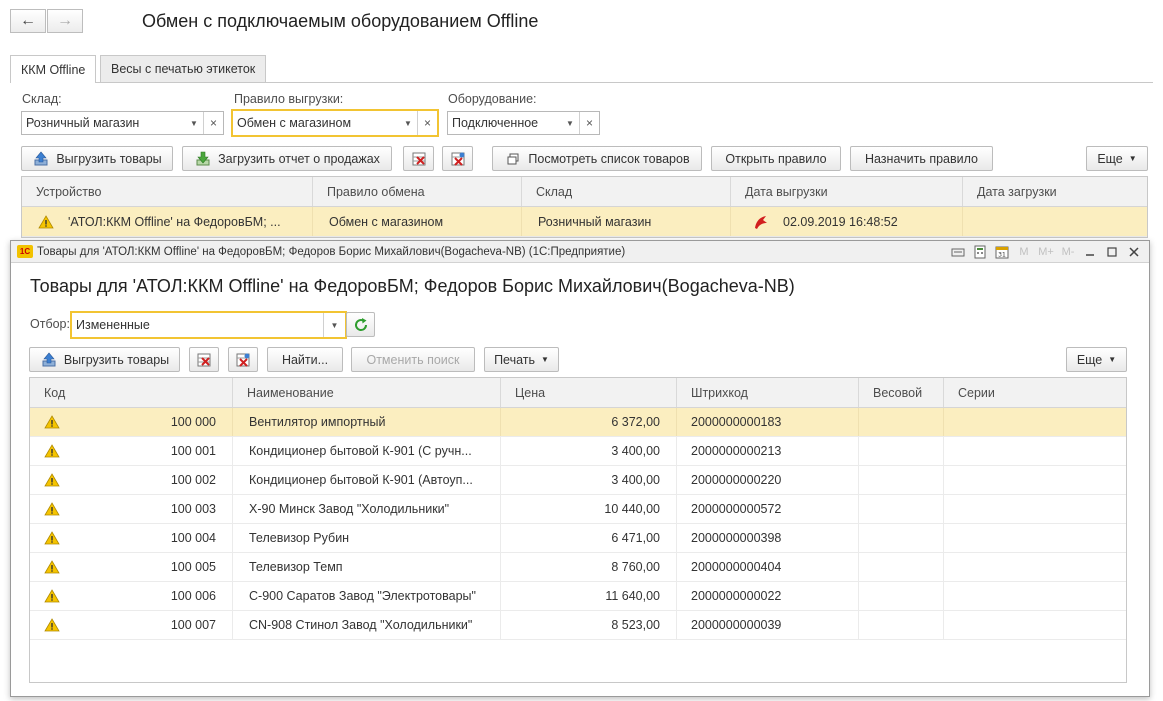  I want to click on refresh-button, so click(360, 324).